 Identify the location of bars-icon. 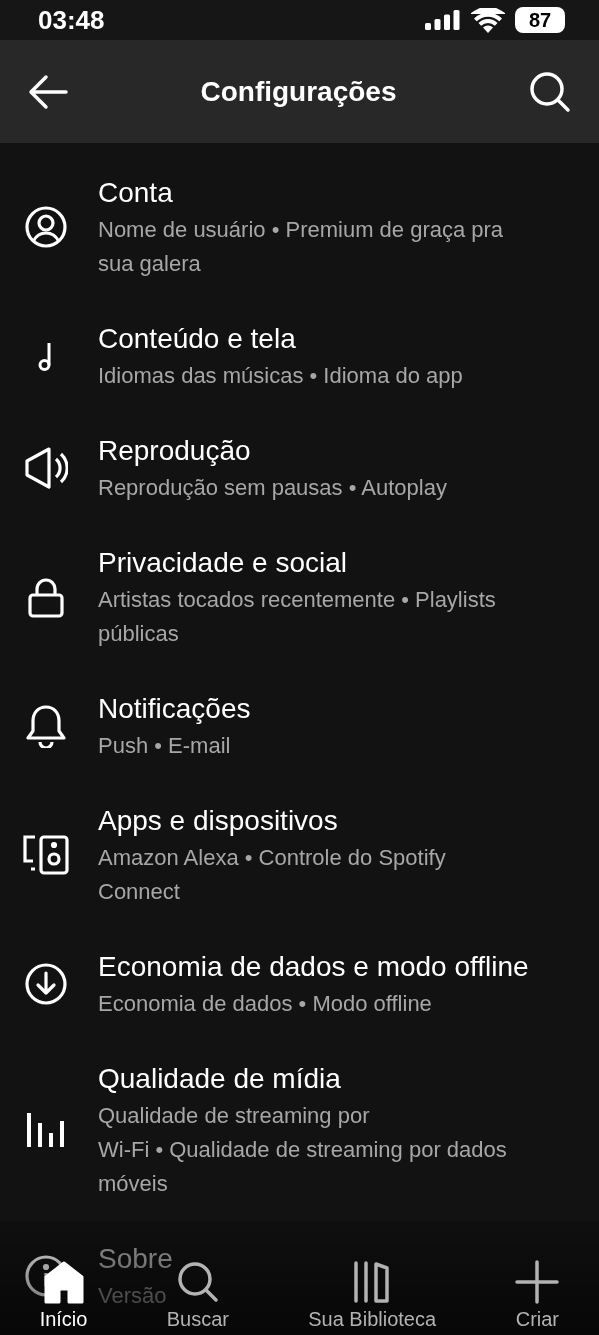
(46, 1130).